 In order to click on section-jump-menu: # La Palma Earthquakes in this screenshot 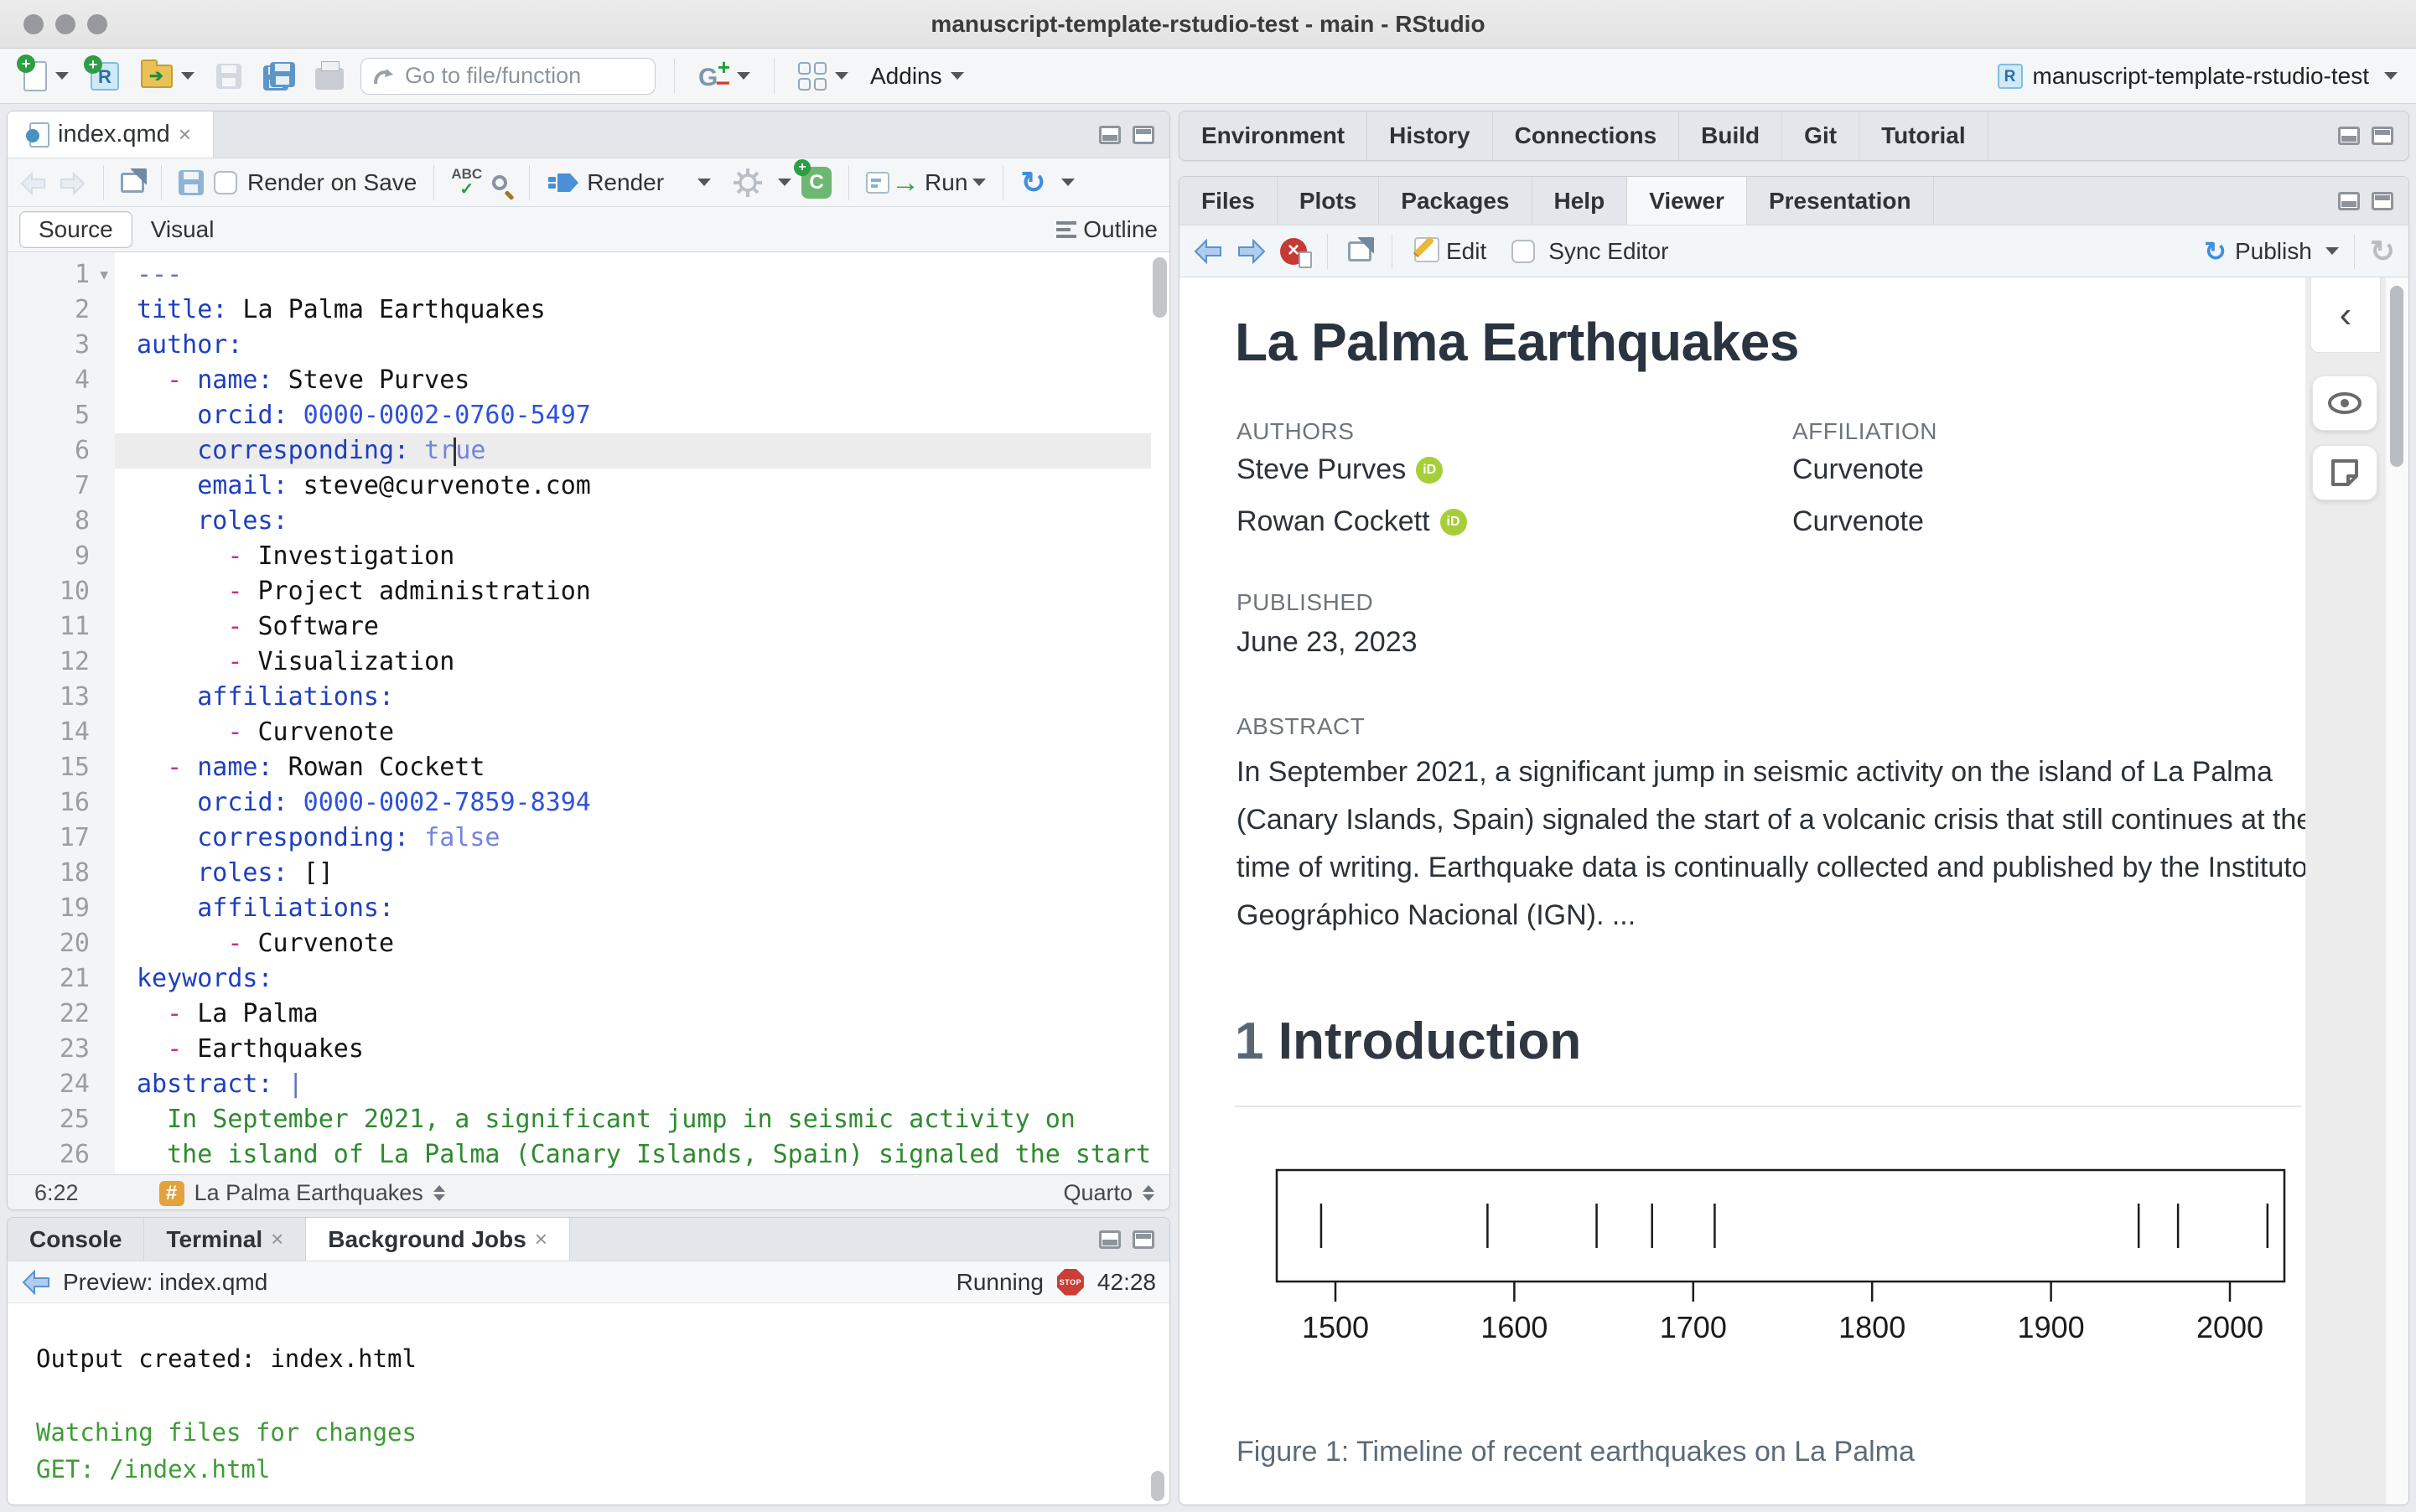, I will do `click(301, 1193)`.